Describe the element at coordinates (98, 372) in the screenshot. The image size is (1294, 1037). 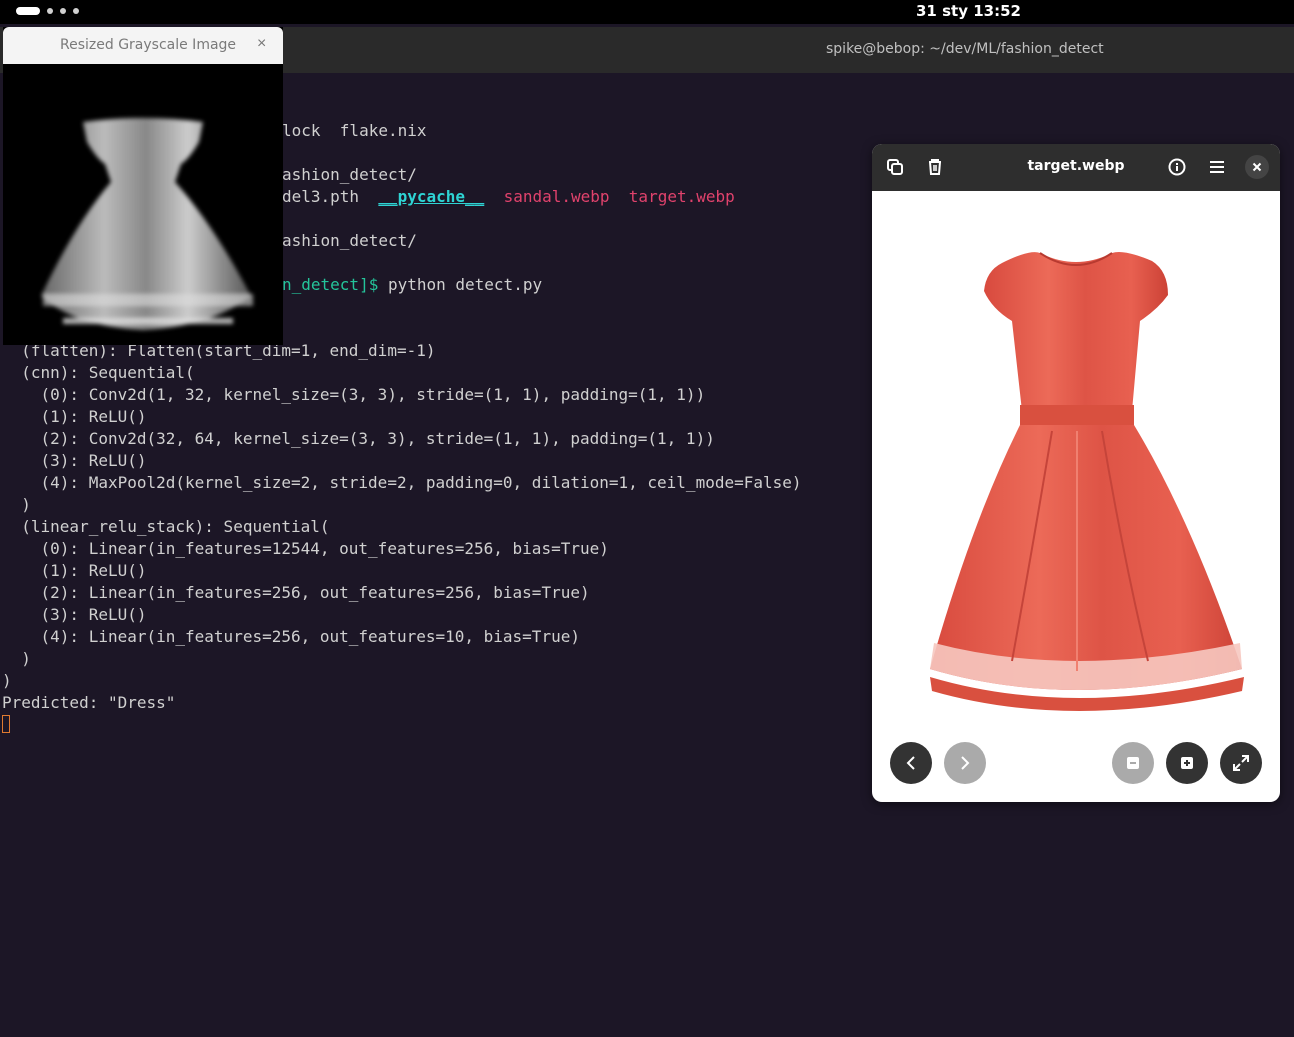
I see `model-line: (cnn): Sequential(` at that location.